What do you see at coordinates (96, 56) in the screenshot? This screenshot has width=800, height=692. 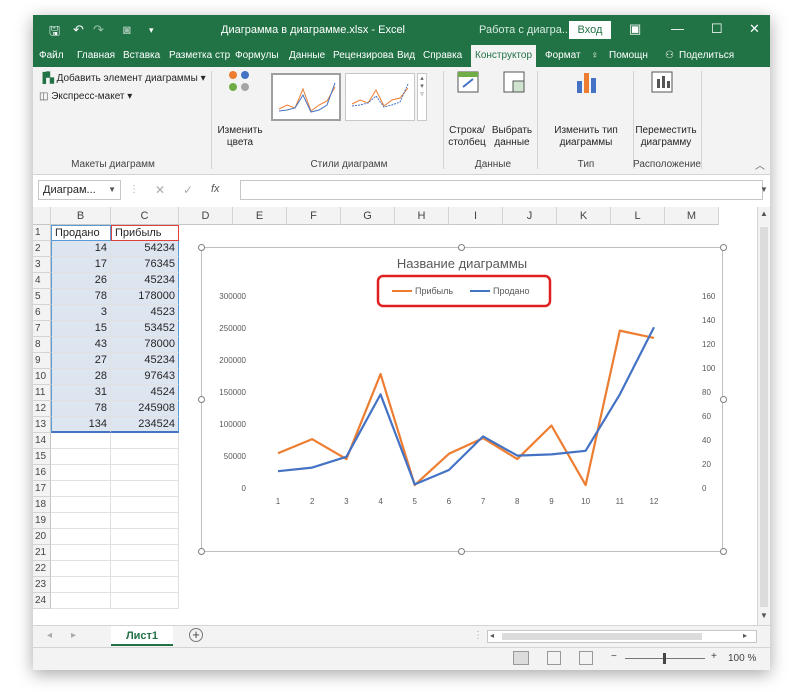 I see `tab-home: Главная` at bounding box center [96, 56].